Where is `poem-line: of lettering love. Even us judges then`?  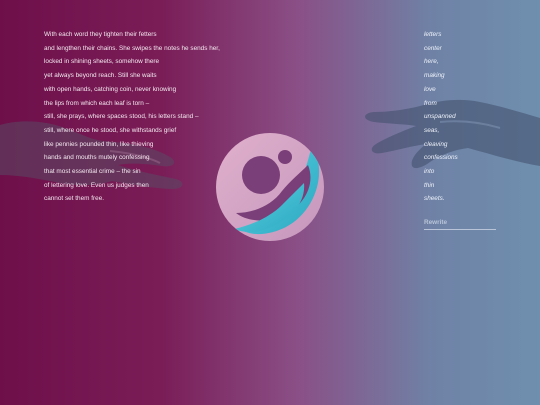 poem-line: of lettering love. Even us judges then is located at coordinates (96, 185).